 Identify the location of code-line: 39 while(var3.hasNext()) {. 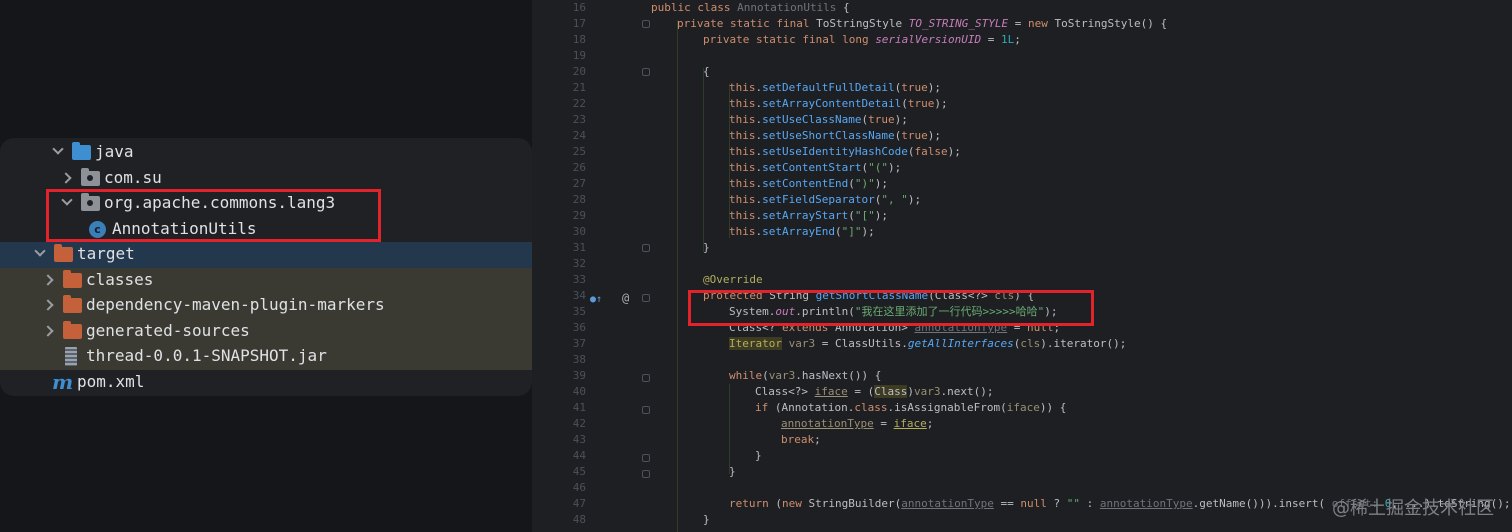
(1022, 376).